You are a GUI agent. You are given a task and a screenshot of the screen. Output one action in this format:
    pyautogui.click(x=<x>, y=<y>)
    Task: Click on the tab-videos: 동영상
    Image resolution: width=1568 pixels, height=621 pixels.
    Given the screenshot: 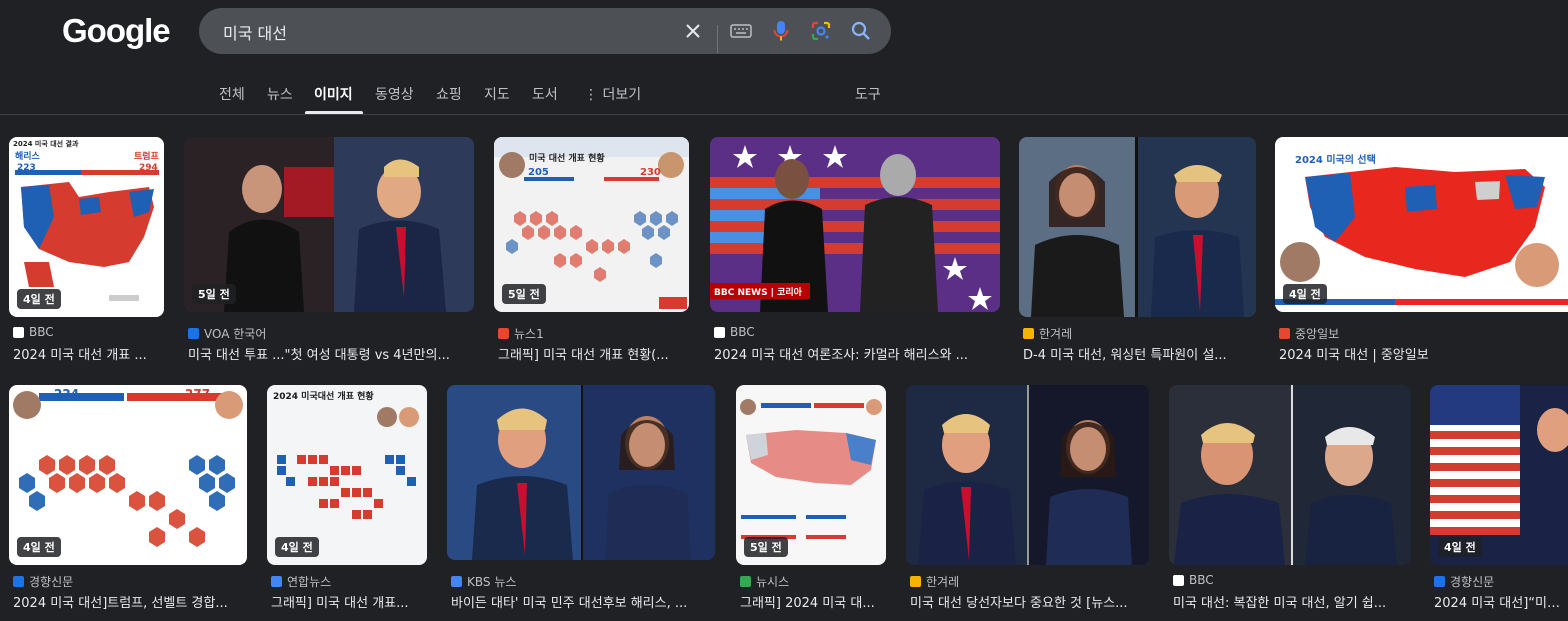 What is the action you would take?
    pyautogui.click(x=394, y=94)
    